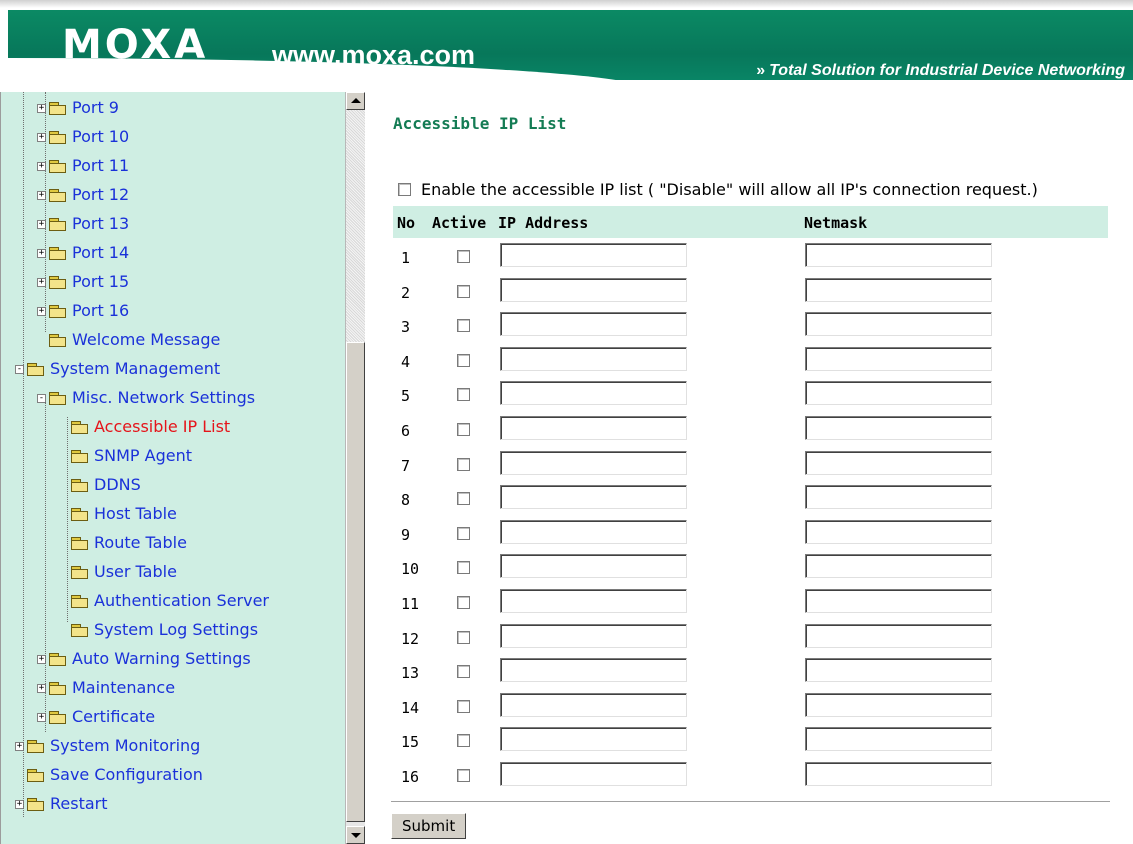 The image size is (1133, 844). I want to click on sidebar-item: - System Management, so click(117, 369).